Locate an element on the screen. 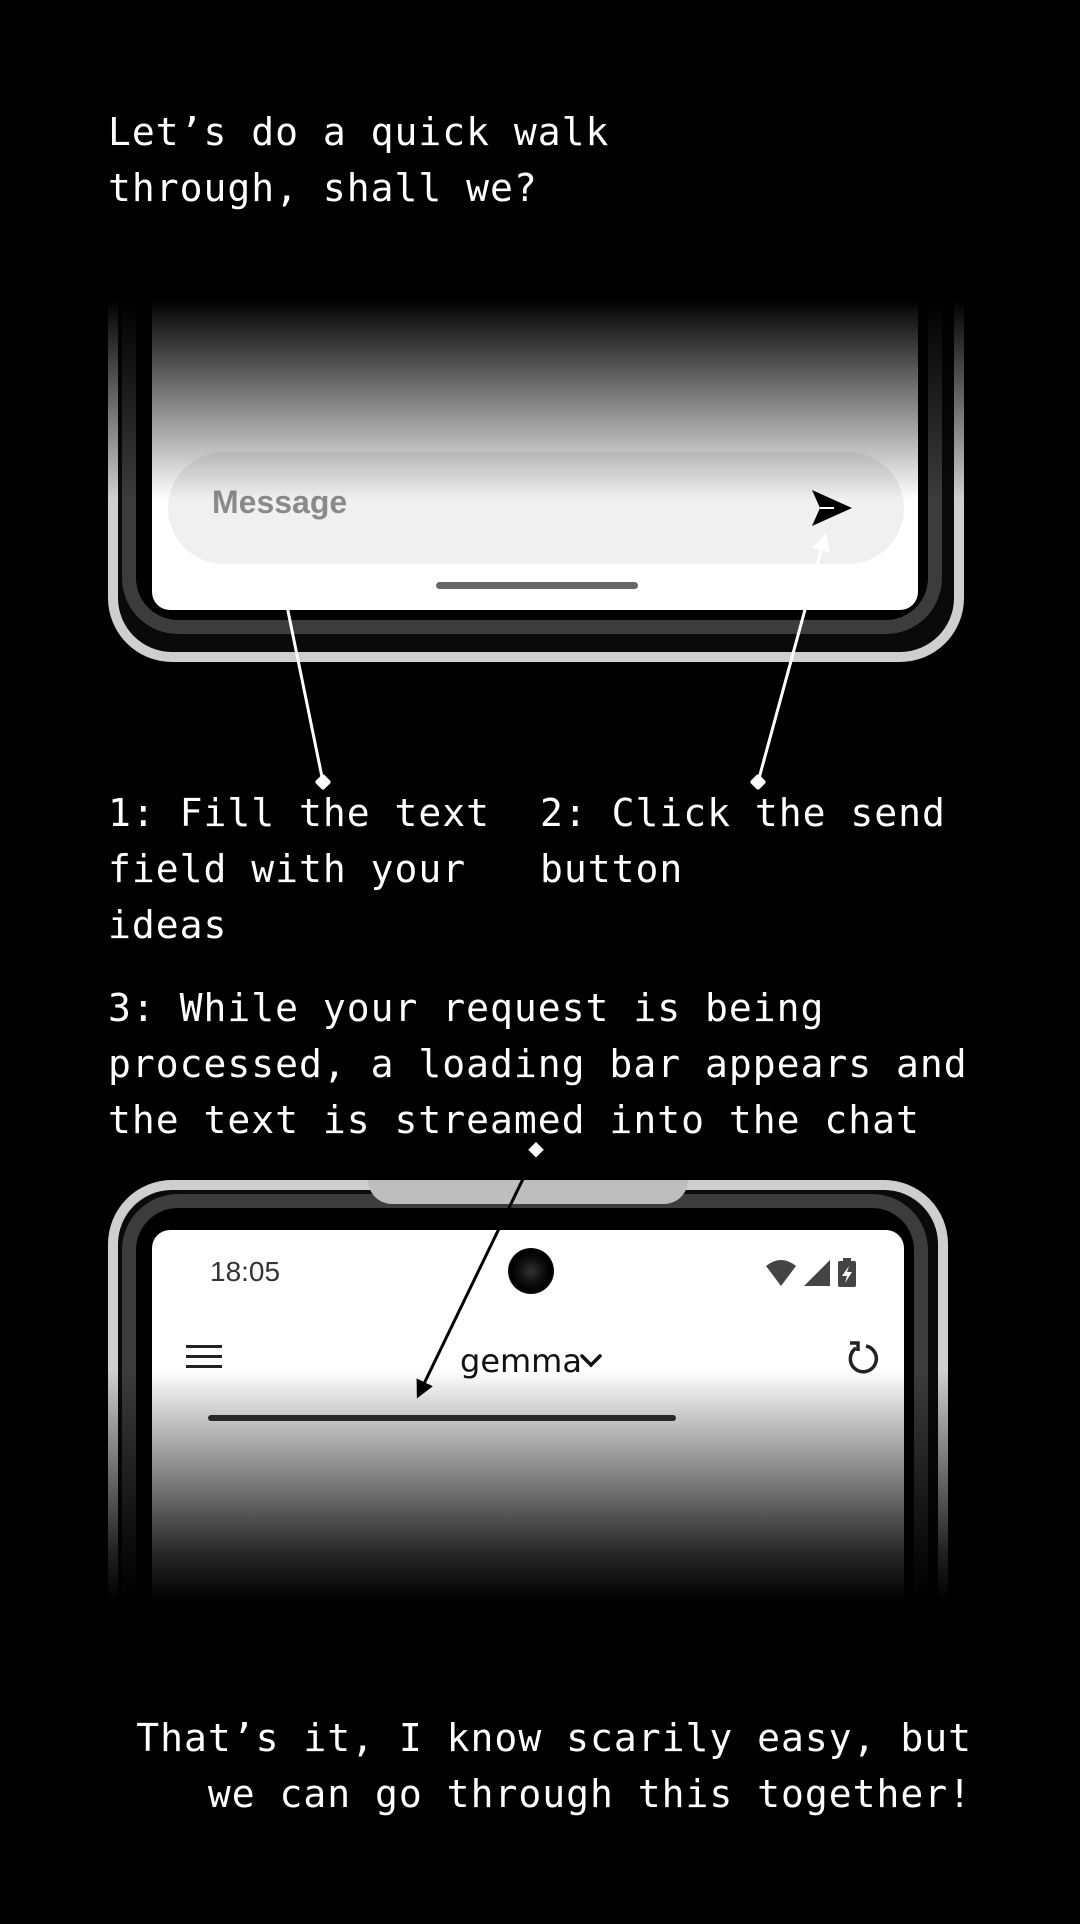 Image resolution: width=1080 pixels, height=1924 pixels. home-indicator is located at coordinates (537, 585).